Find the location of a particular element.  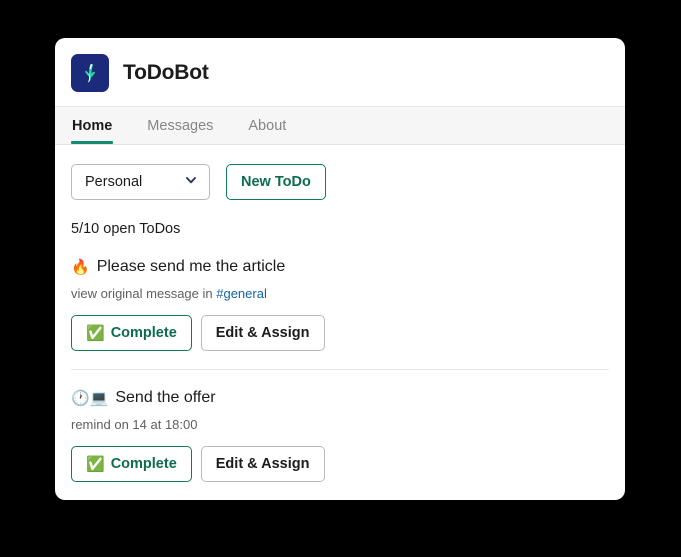

tab-about: About is located at coordinates (267, 125).